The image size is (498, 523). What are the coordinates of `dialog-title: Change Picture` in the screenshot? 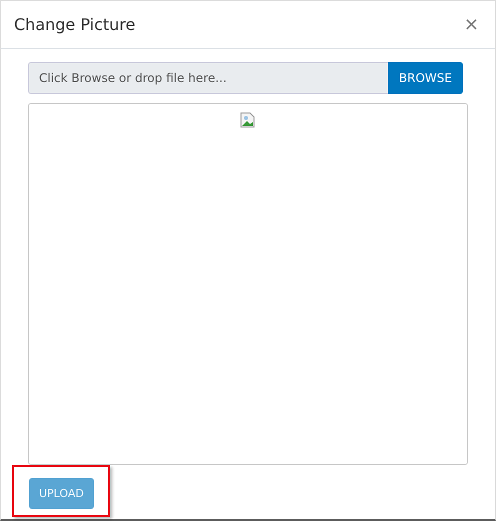 It's located at (75, 24).